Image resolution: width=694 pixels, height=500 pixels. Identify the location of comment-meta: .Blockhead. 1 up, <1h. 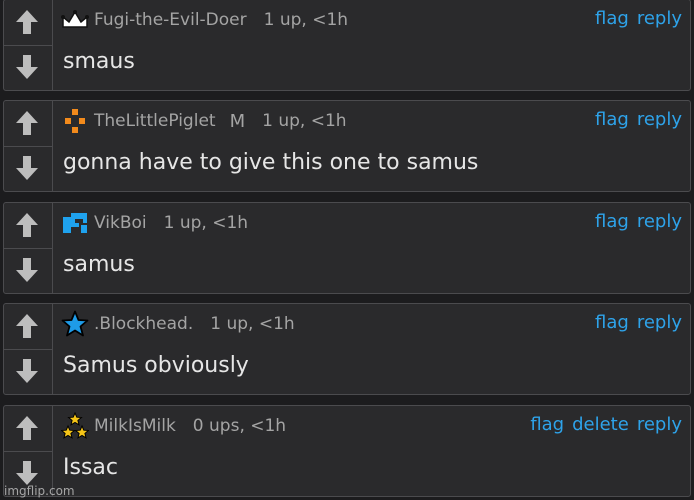
(177, 324).